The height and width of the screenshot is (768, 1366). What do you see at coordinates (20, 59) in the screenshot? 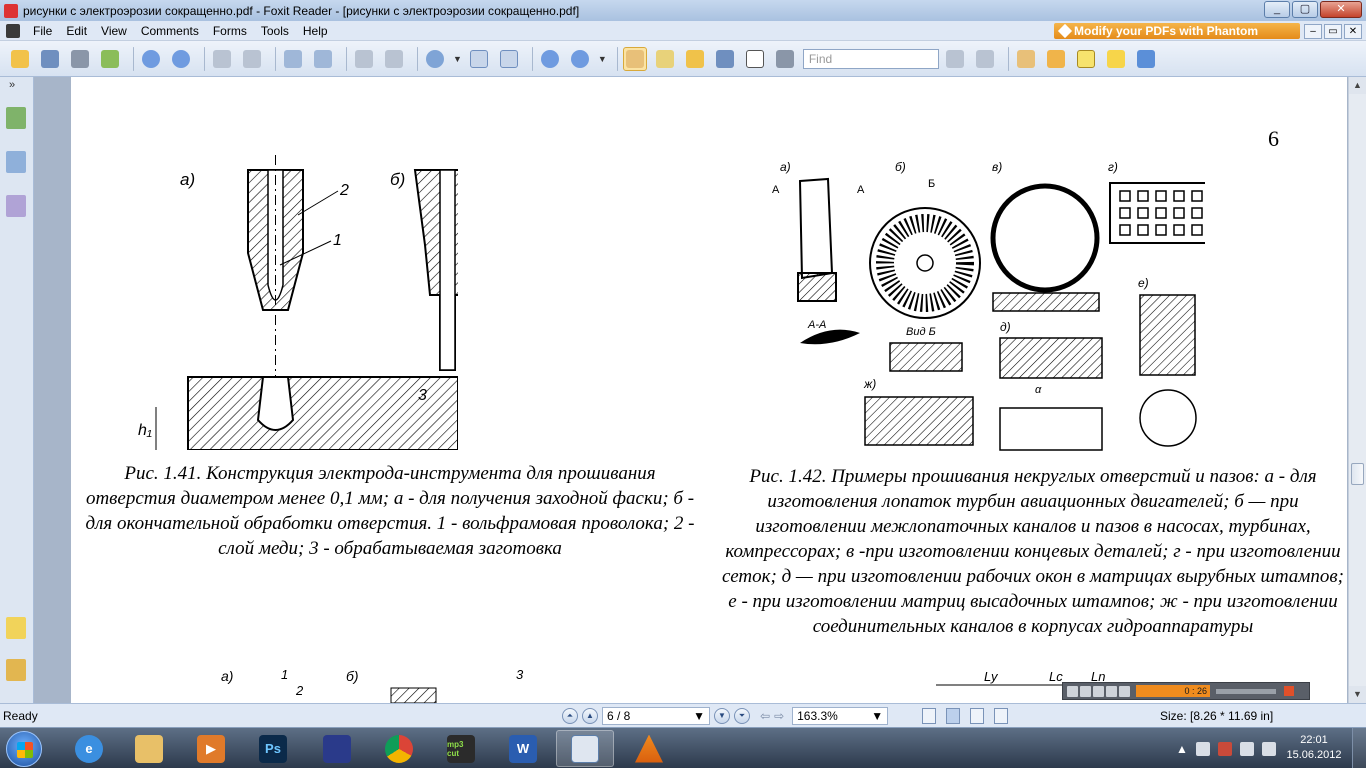
I see `open-button` at bounding box center [20, 59].